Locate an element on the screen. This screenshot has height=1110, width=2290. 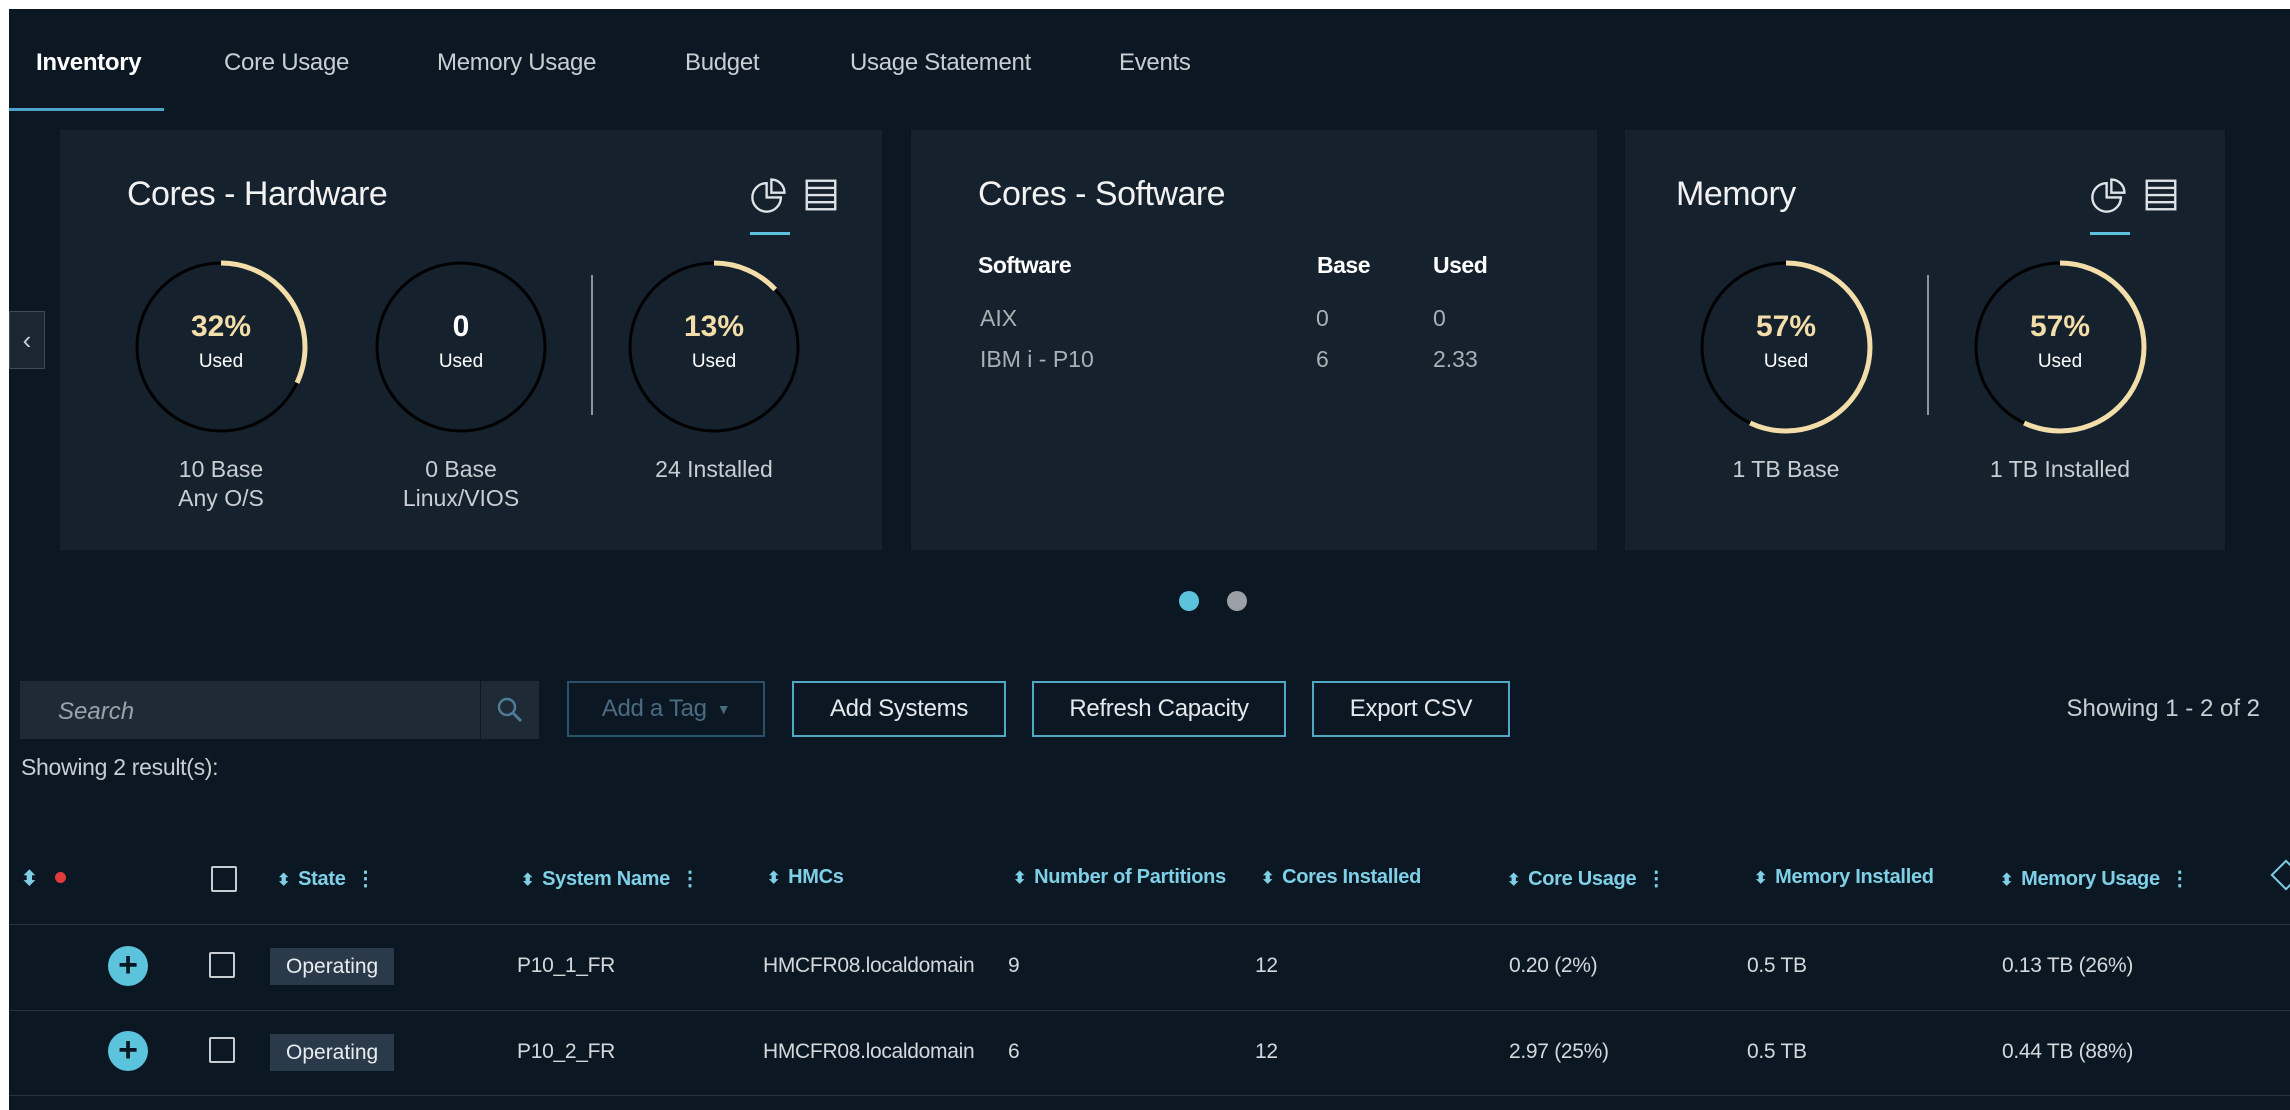
results-count: Showing 2 result(s): is located at coordinates (120, 767).